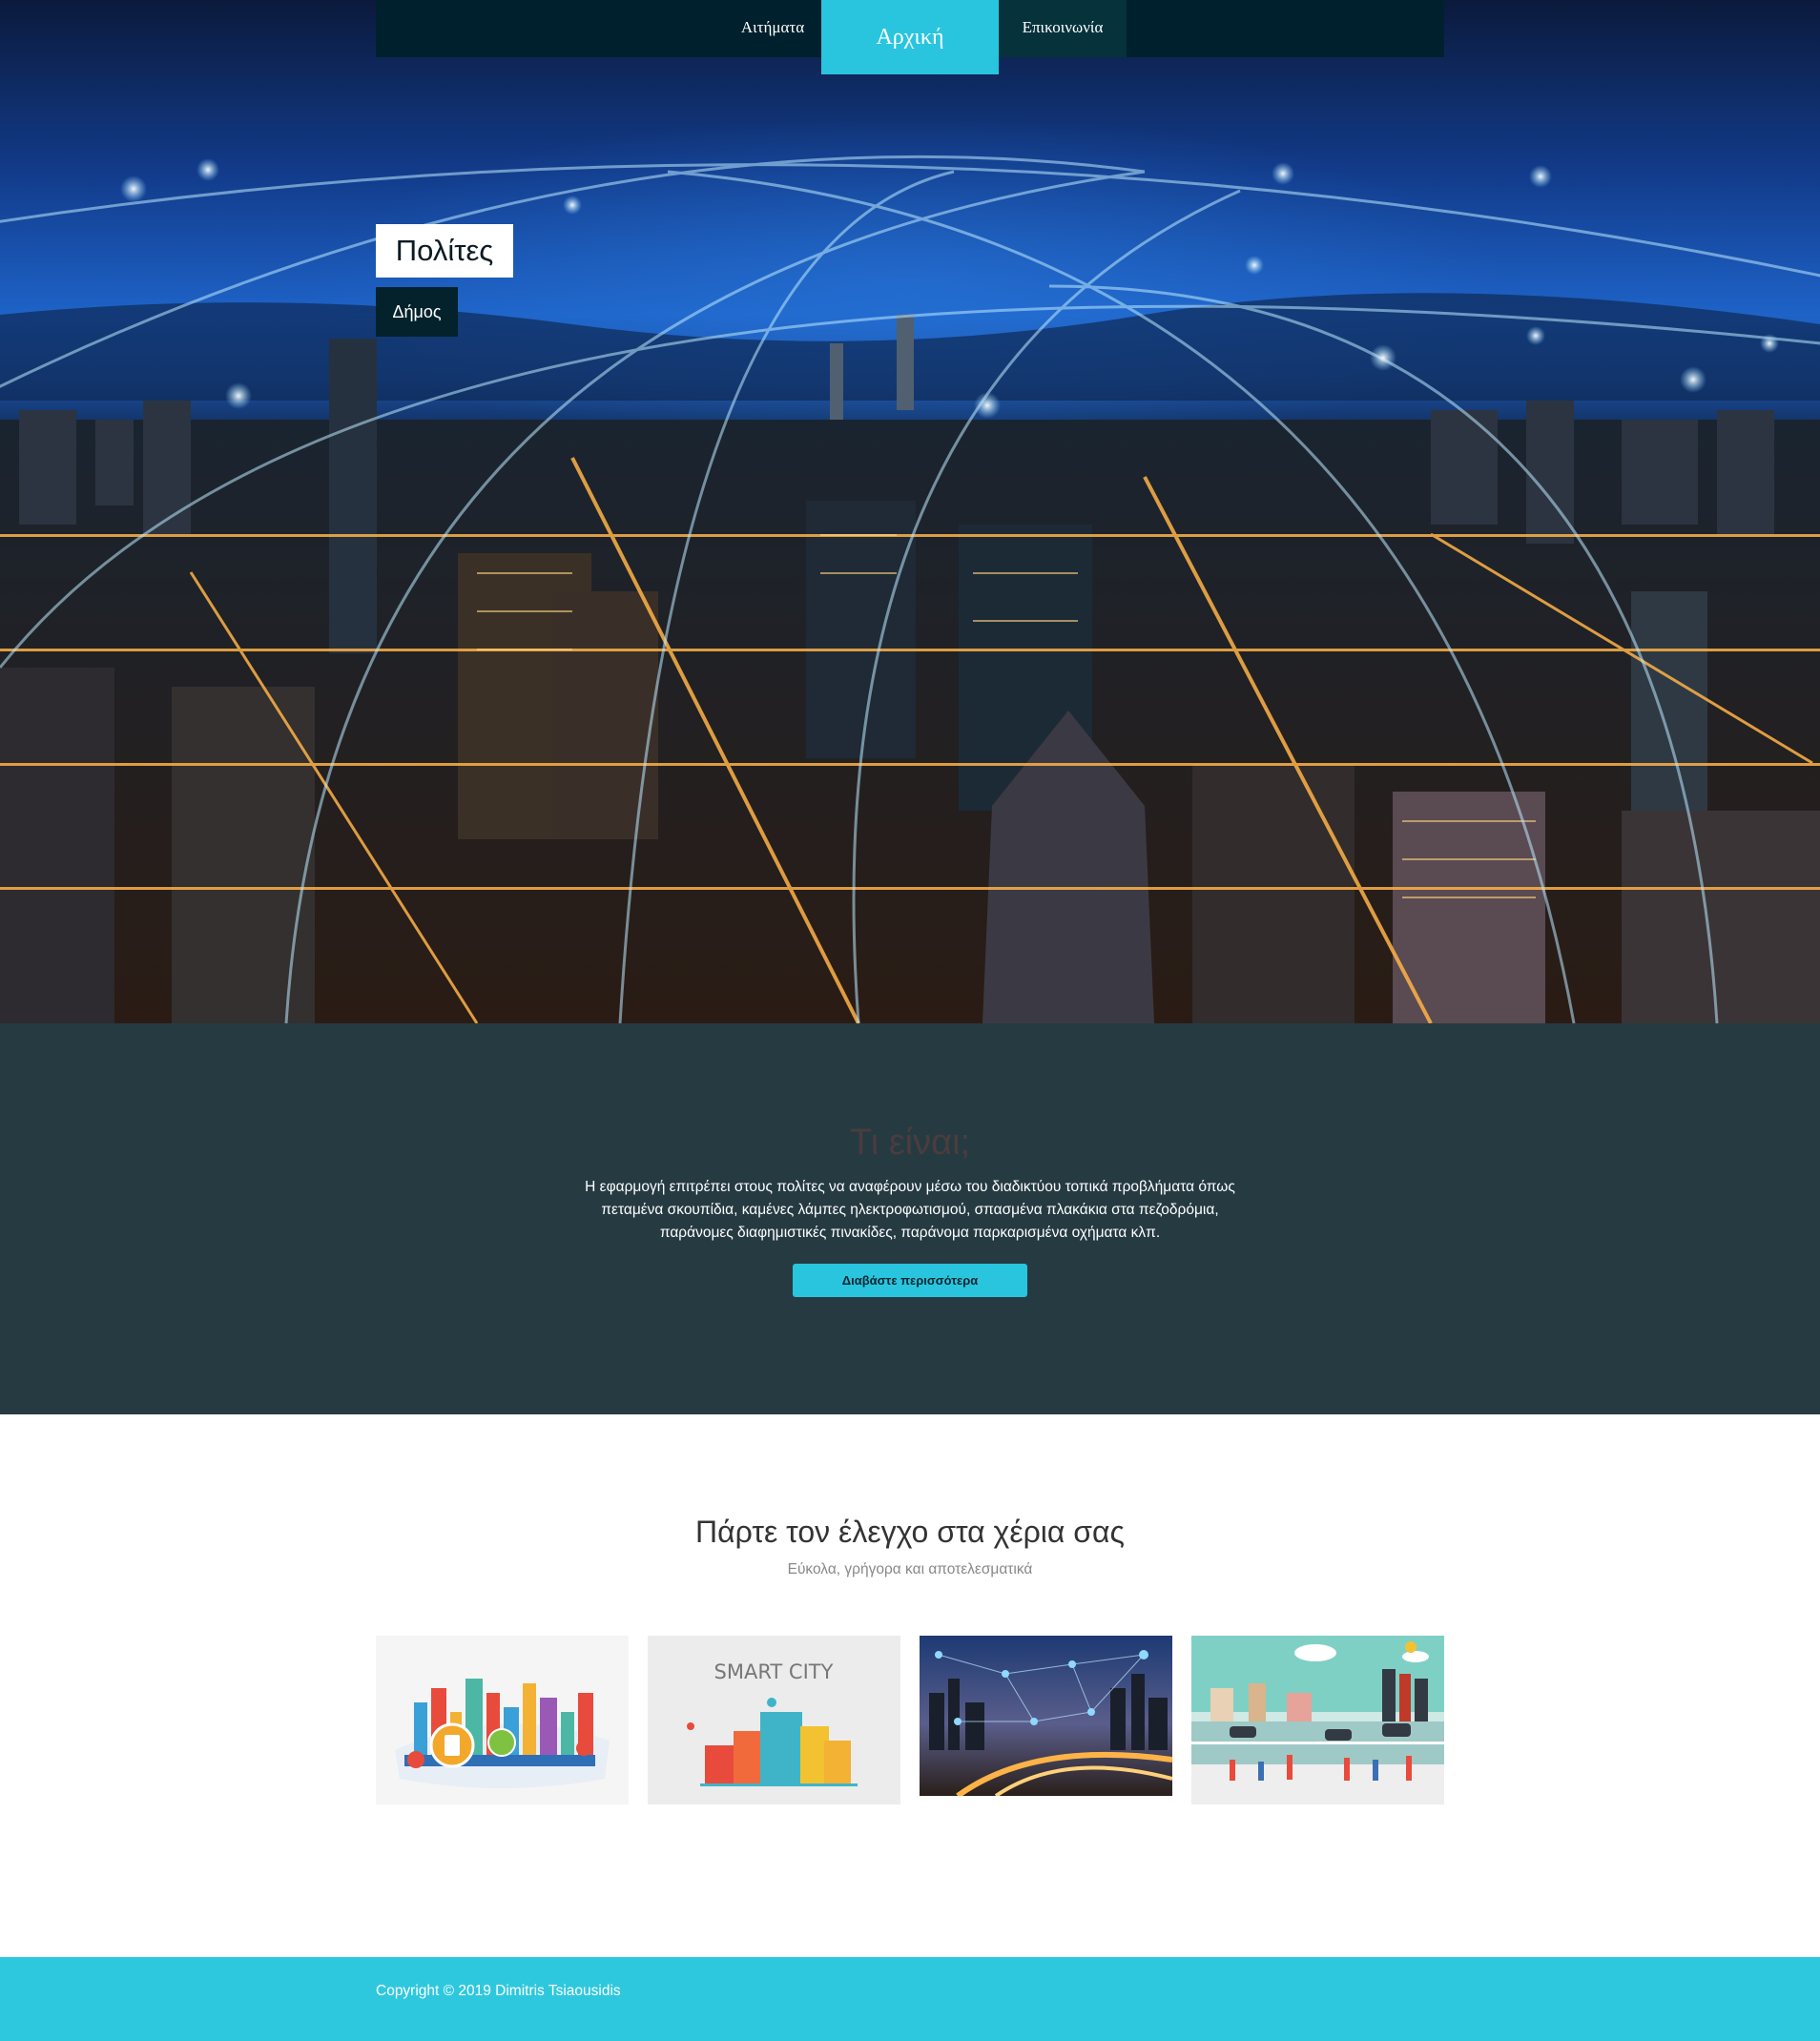 This screenshot has height=2041, width=1820. What do you see at coordinates (417, 312) in the screenshot?
I see `hero-subtitle: Δήμος` at bounding box center [417, 312].